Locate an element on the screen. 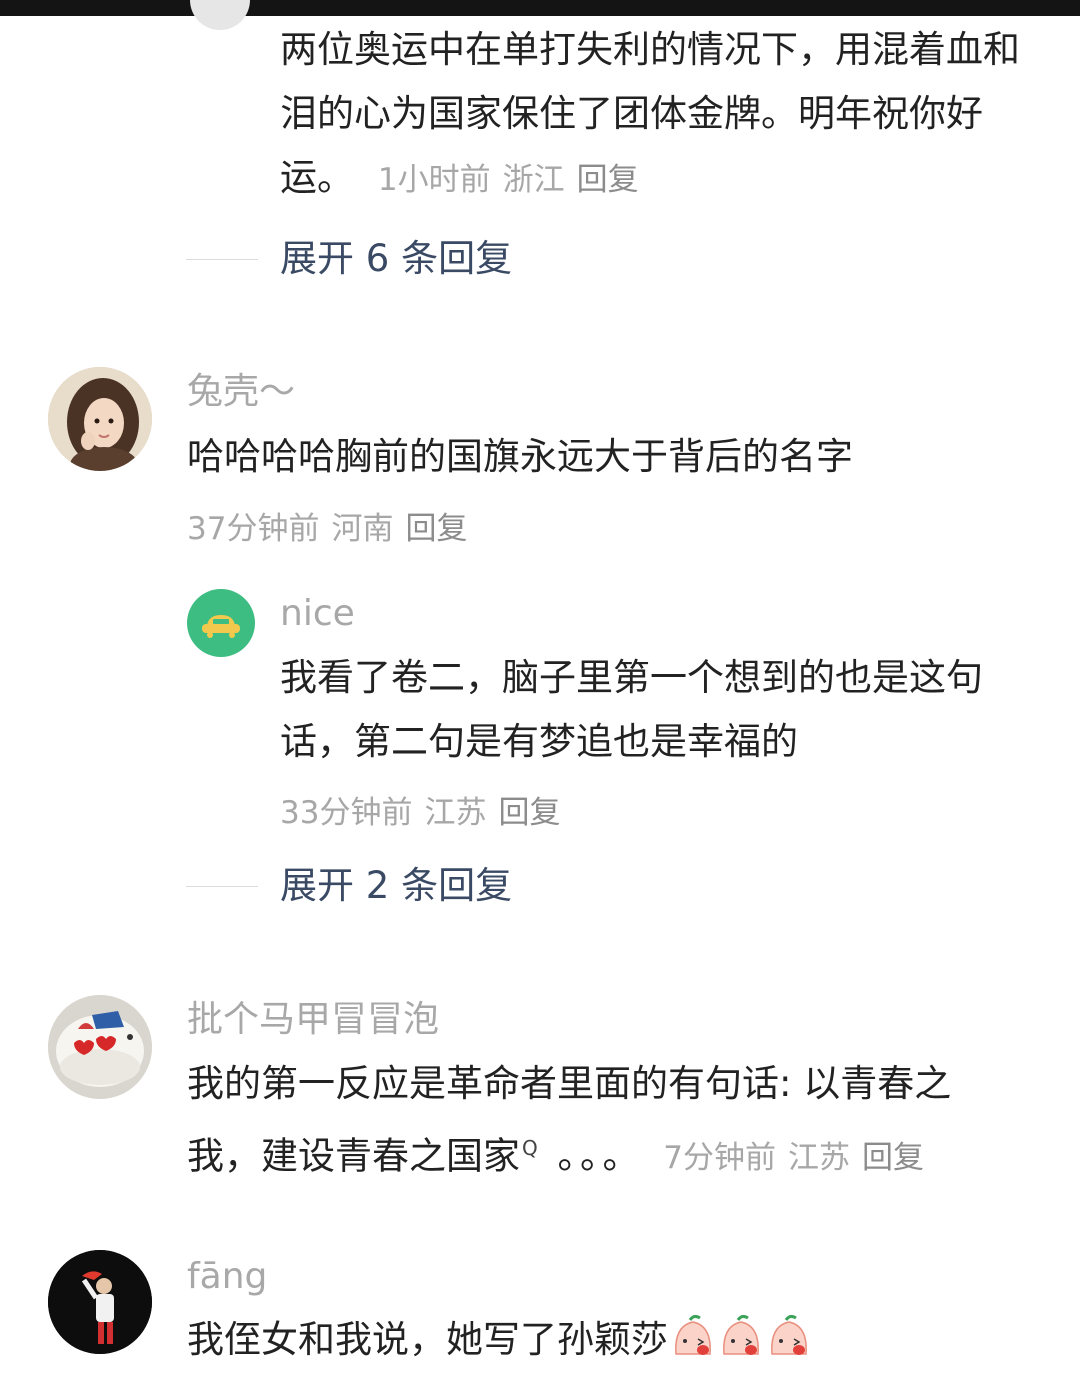  comment-text: 哈哈哈哈胸前的国旗永远大于背后的名字 is located at coordinates (520, 456).